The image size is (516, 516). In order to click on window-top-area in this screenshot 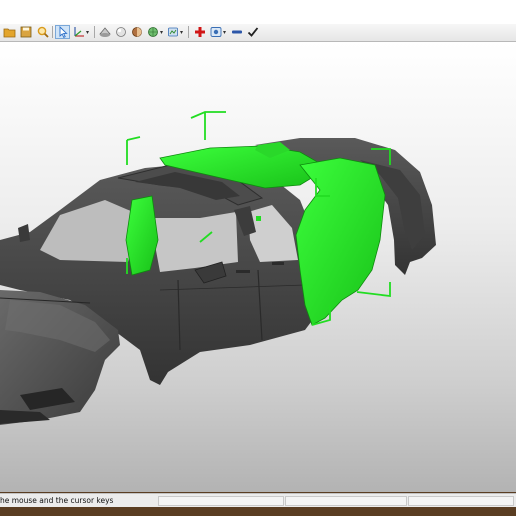, I will do `click(258, 12)`.